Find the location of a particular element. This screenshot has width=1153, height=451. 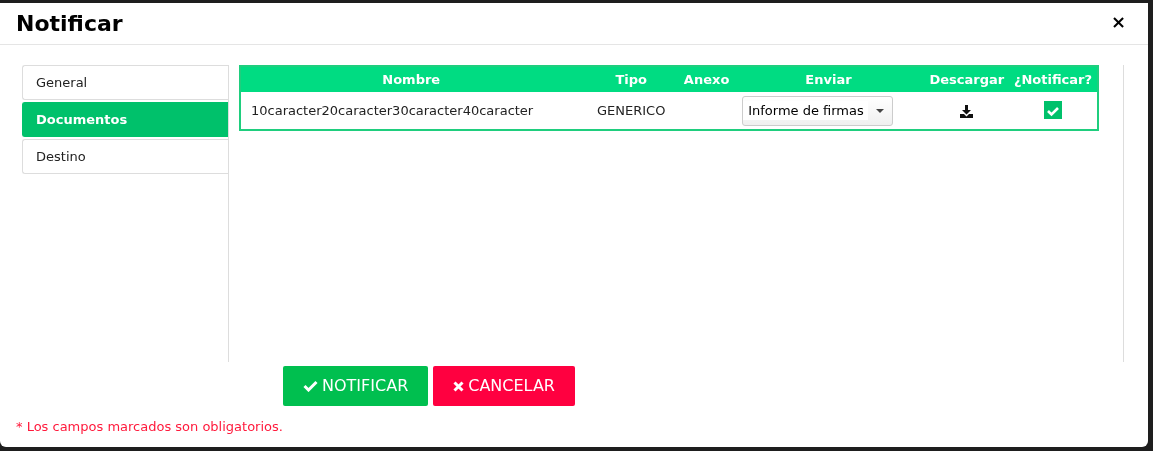

table-cell: GENERICO is located at coordinates (631, 111).